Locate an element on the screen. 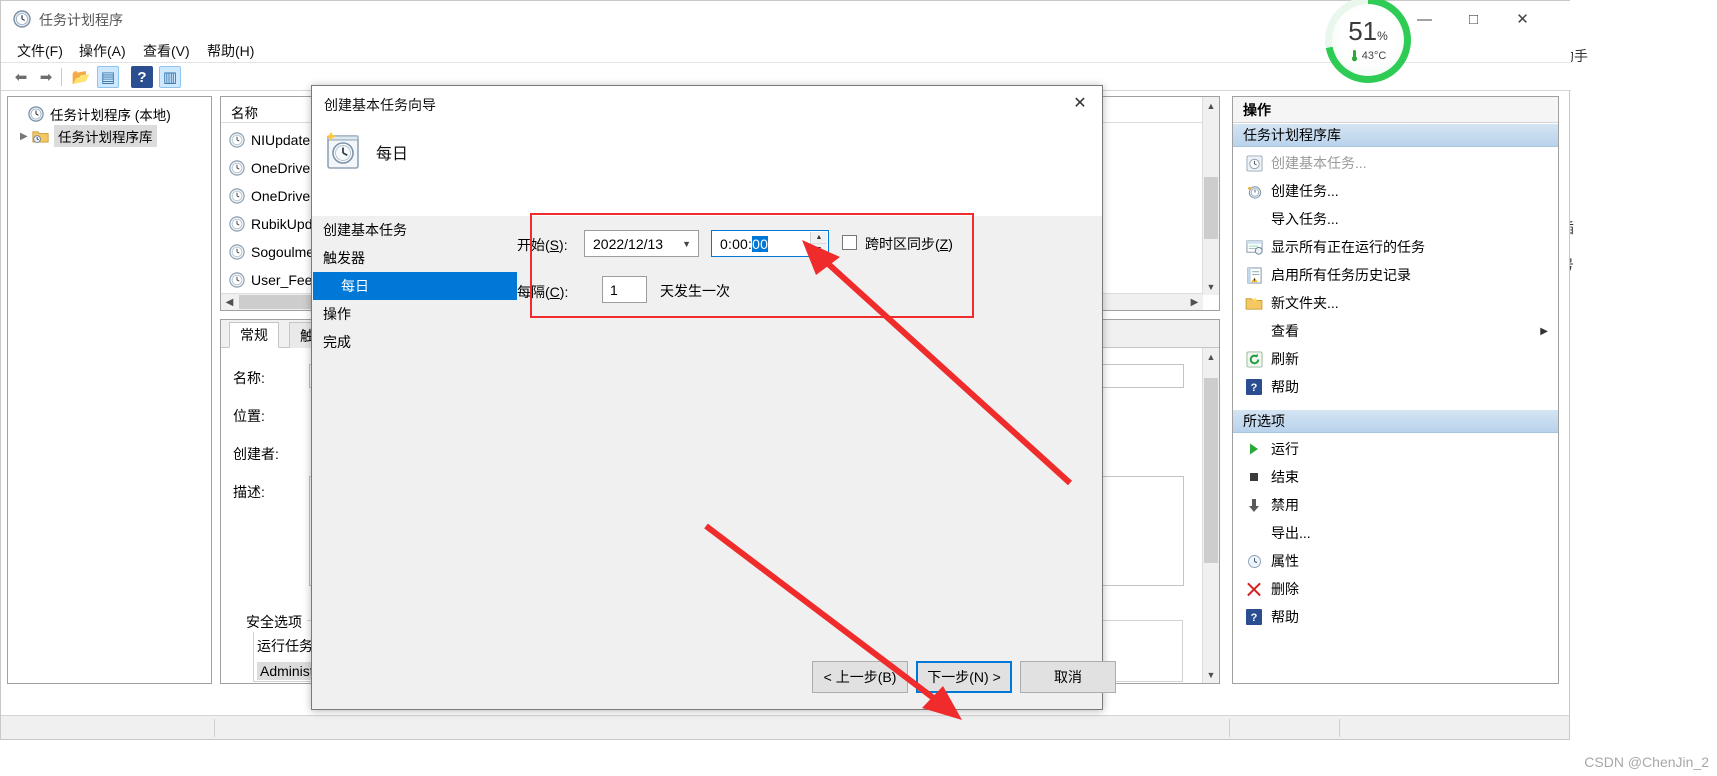 The image size is (1717, 776). start-date-combobox: 2022/12/13 ▼ is located at coordinates (641, 243).